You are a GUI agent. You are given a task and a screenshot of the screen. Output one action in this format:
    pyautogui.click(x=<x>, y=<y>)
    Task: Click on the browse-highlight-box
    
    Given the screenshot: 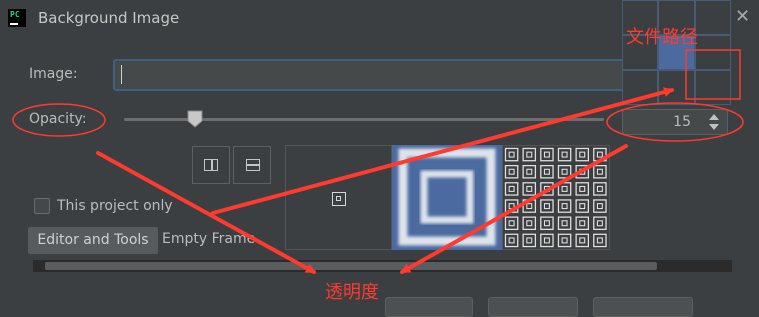 What is the action you would take?
    pyautogui.click(x=713, y=74)
    